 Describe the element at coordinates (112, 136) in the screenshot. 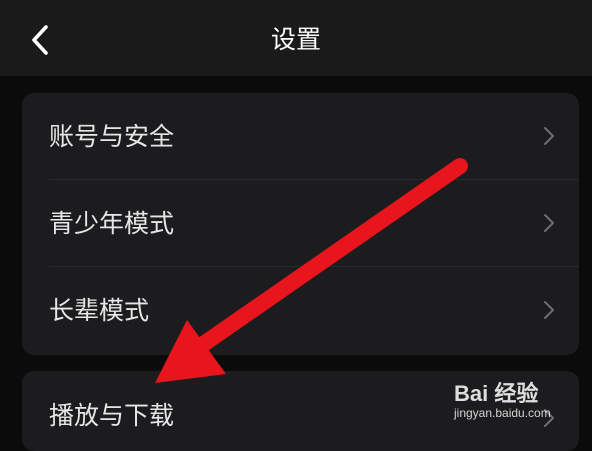

I see `settings-item-label: 账号与安全` at that location.